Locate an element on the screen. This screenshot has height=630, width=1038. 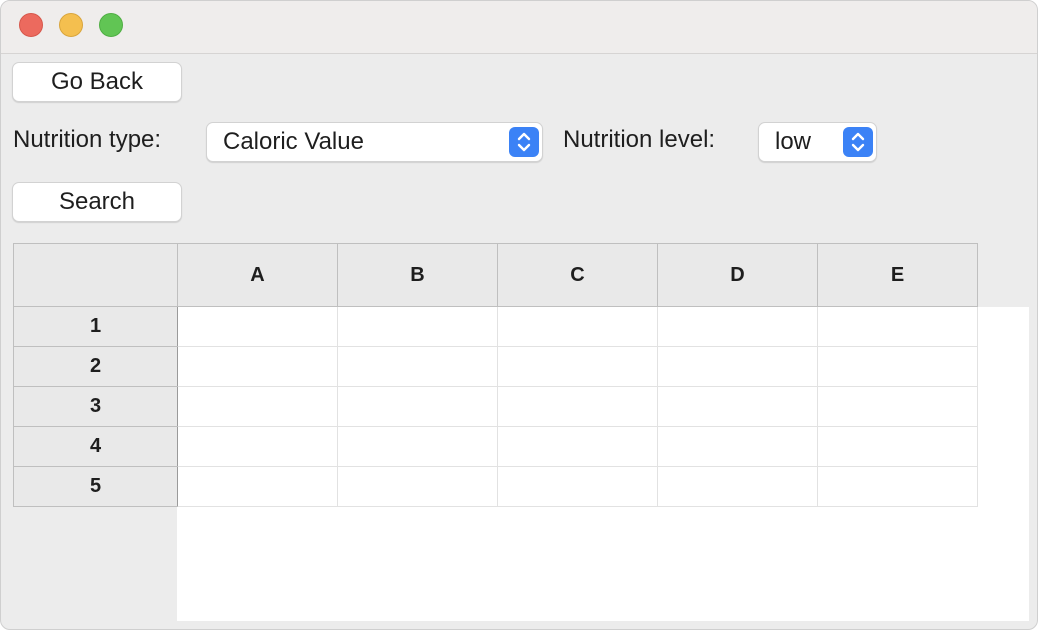
nutrition-level-value: low is located at coordinates (793, 141).